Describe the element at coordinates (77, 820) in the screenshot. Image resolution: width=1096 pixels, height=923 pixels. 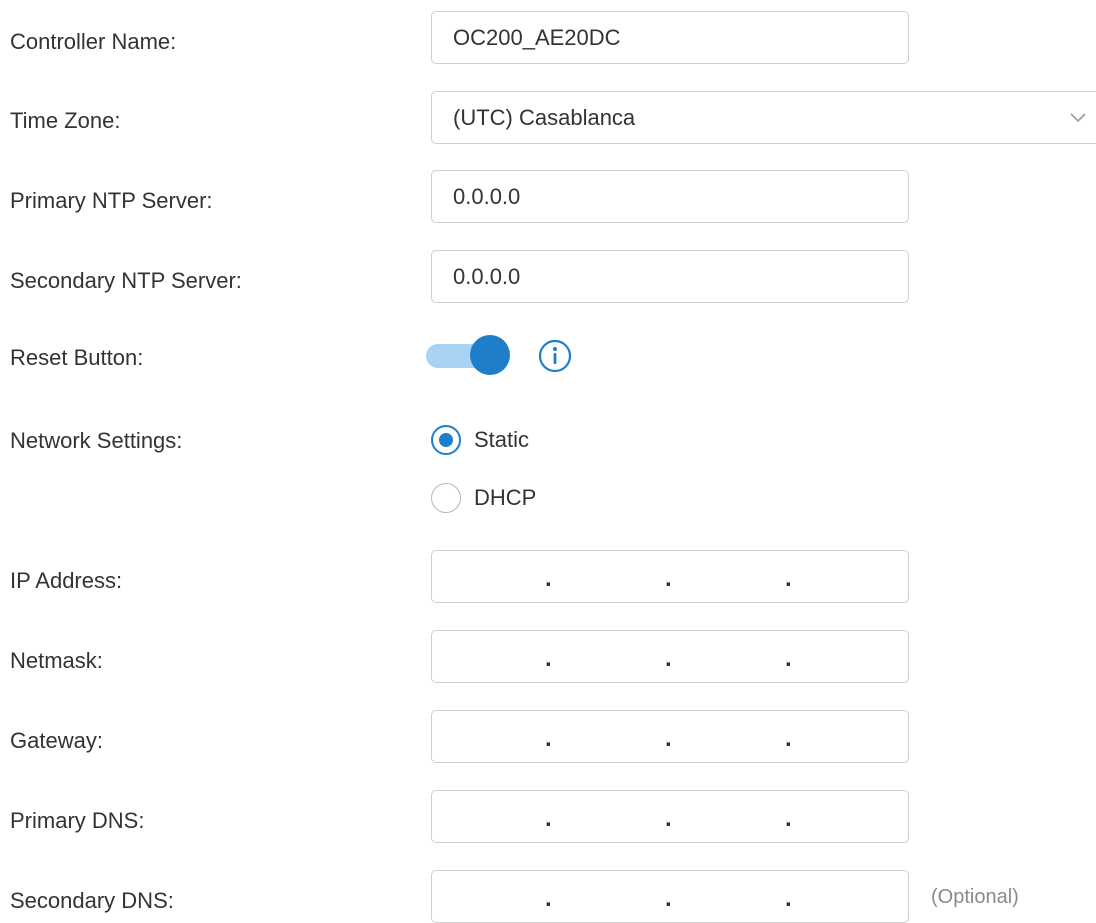
I see `primary-dns-label: Primary DNS:` at that location.